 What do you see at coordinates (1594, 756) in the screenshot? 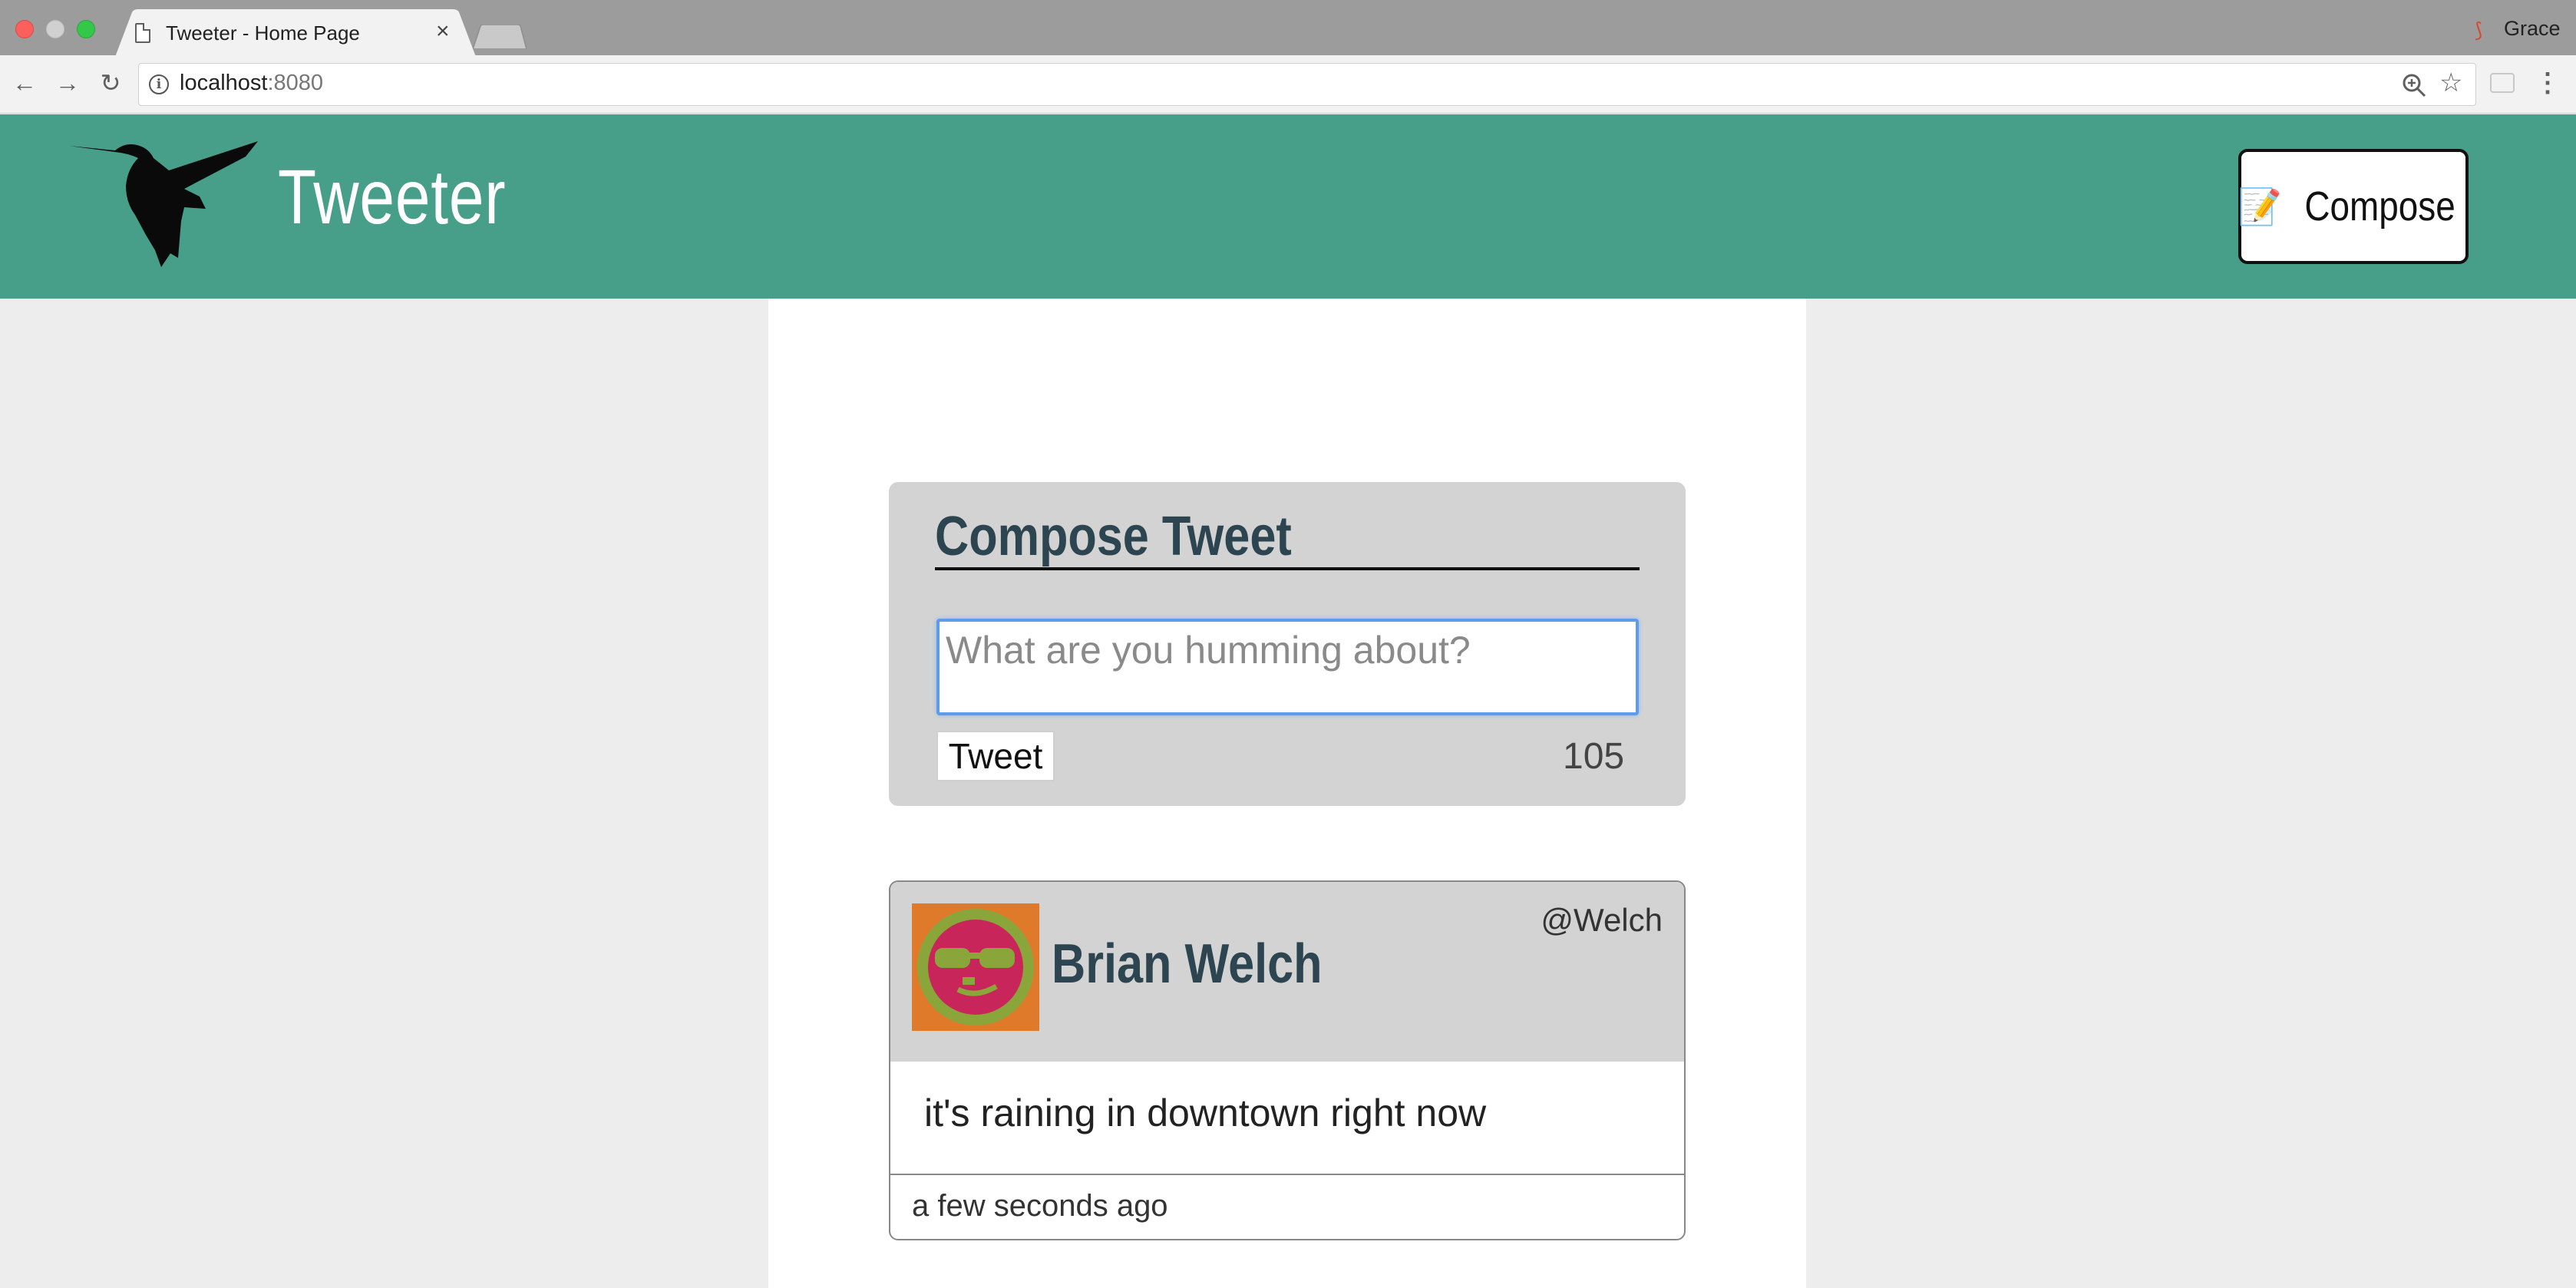
I see `character-counter: 105` at bounding box center [1594, 756].